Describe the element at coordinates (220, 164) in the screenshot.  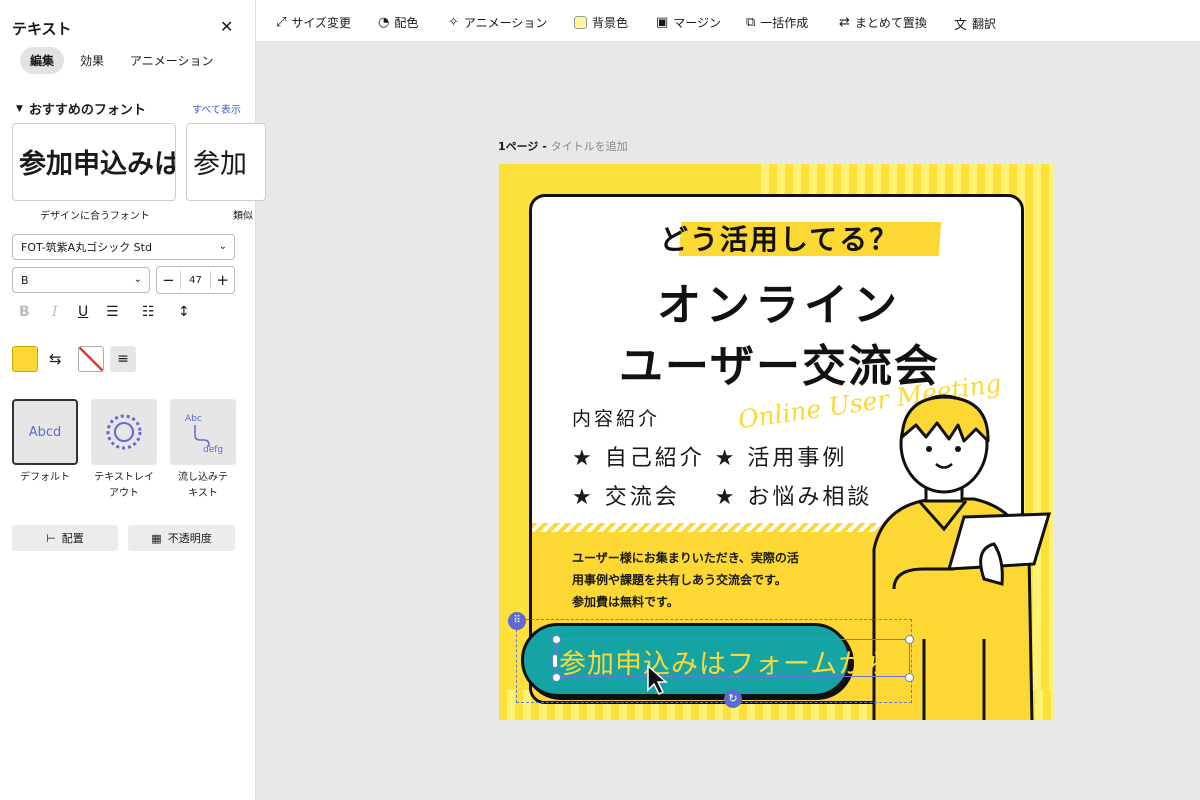
I see `font-sample: 参加` at that location.